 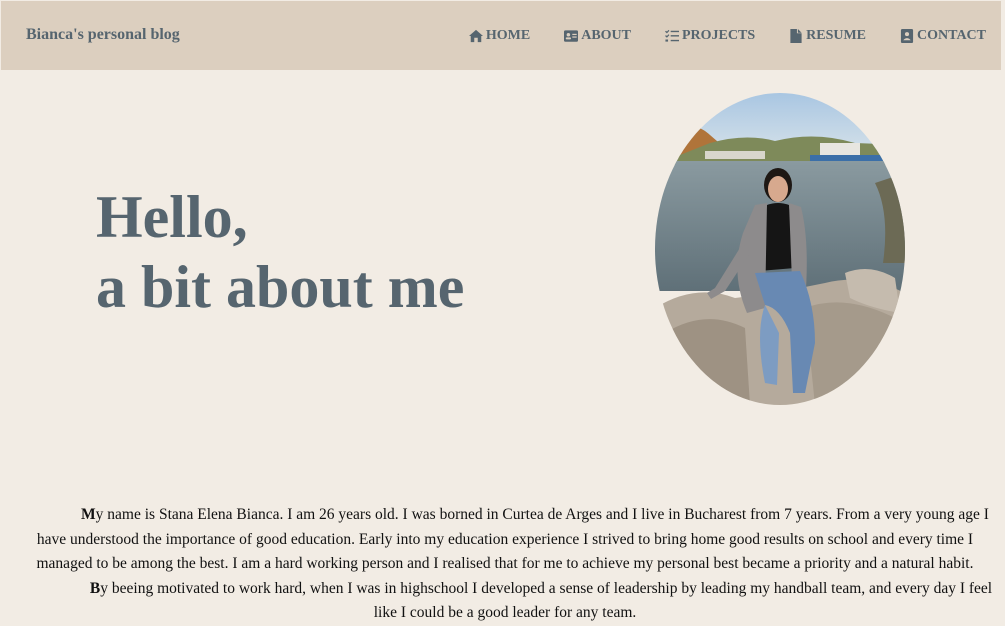 I want to click on about-paragraph-1-dropcap: M, so click(x=88, y=514).